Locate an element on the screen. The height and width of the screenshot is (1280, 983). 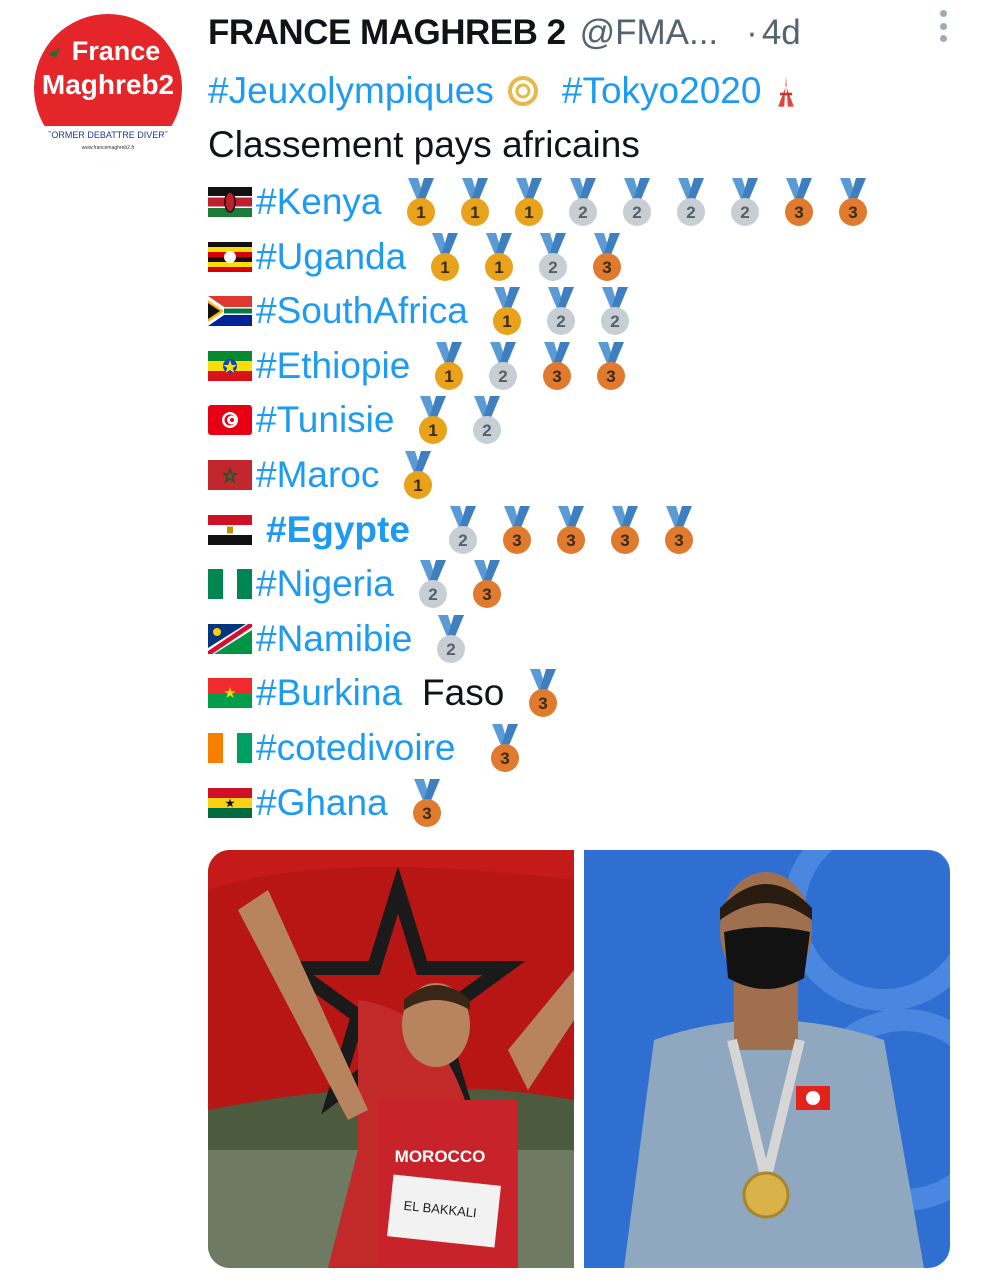
hashtag-kenya: #Kenya is located at coordinates (319, 202).